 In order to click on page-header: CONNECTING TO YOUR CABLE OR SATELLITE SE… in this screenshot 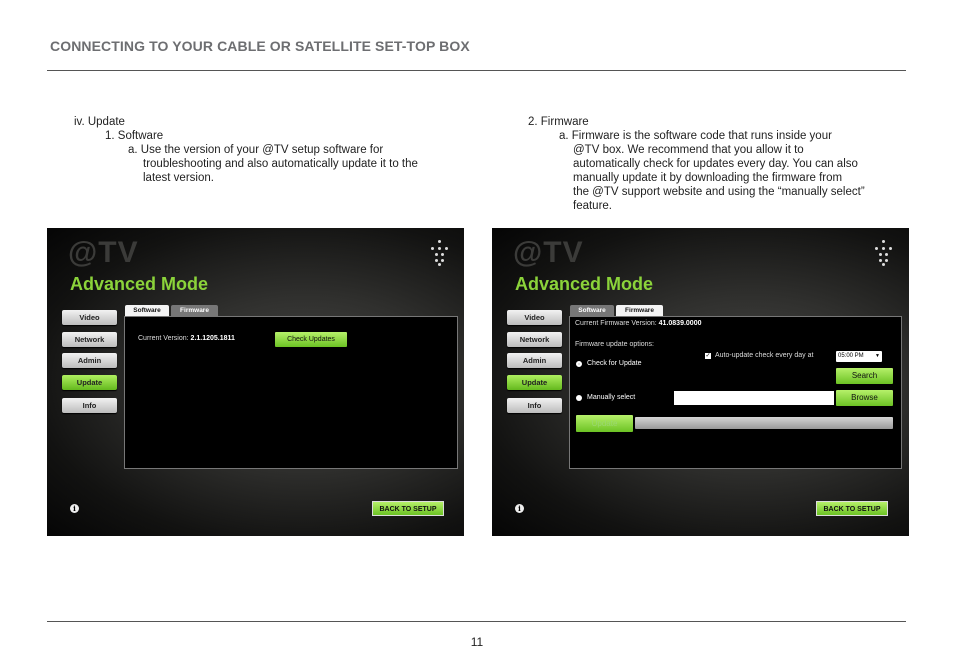, I will do `click(260, 46)`.